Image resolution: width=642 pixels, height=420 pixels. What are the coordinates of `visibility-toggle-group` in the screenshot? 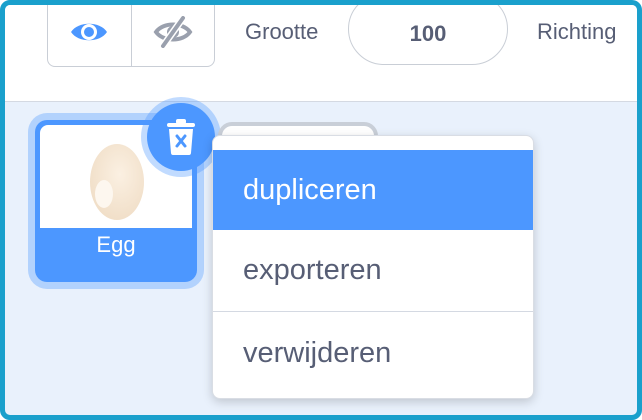 It's located at (131, 36).